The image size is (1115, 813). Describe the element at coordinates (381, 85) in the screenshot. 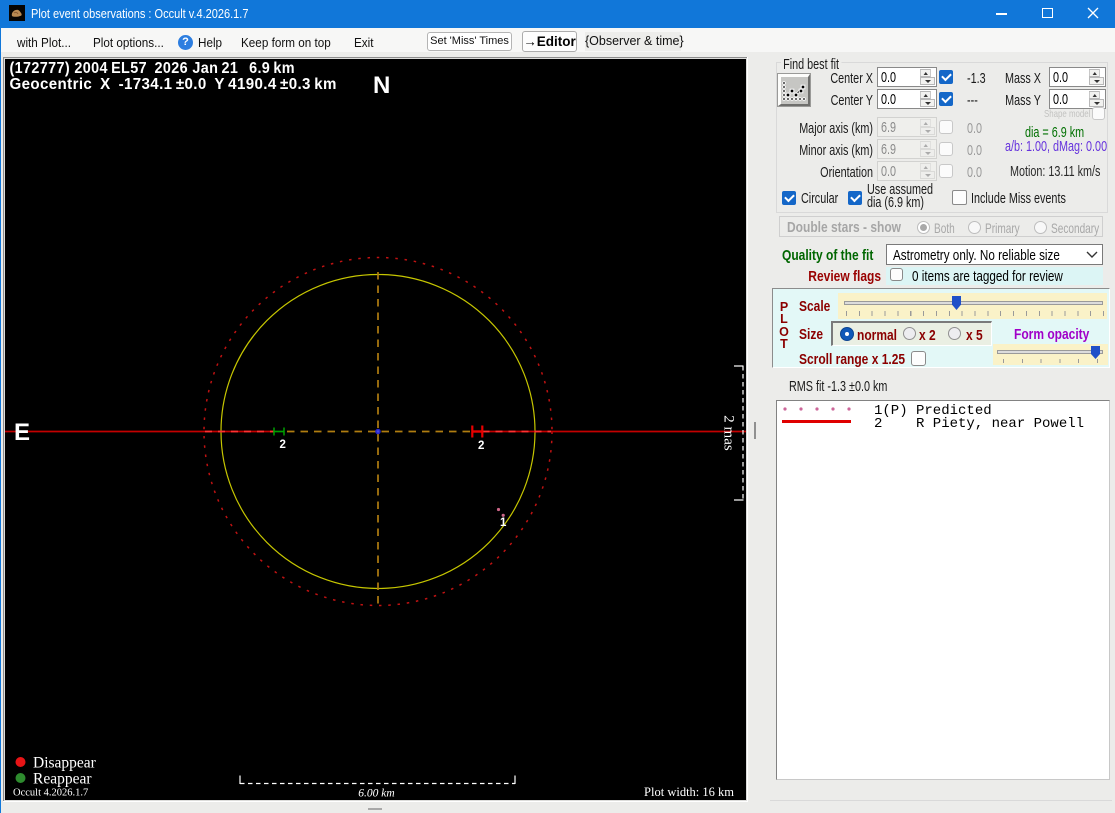

I see `svg-text: N` at that location.